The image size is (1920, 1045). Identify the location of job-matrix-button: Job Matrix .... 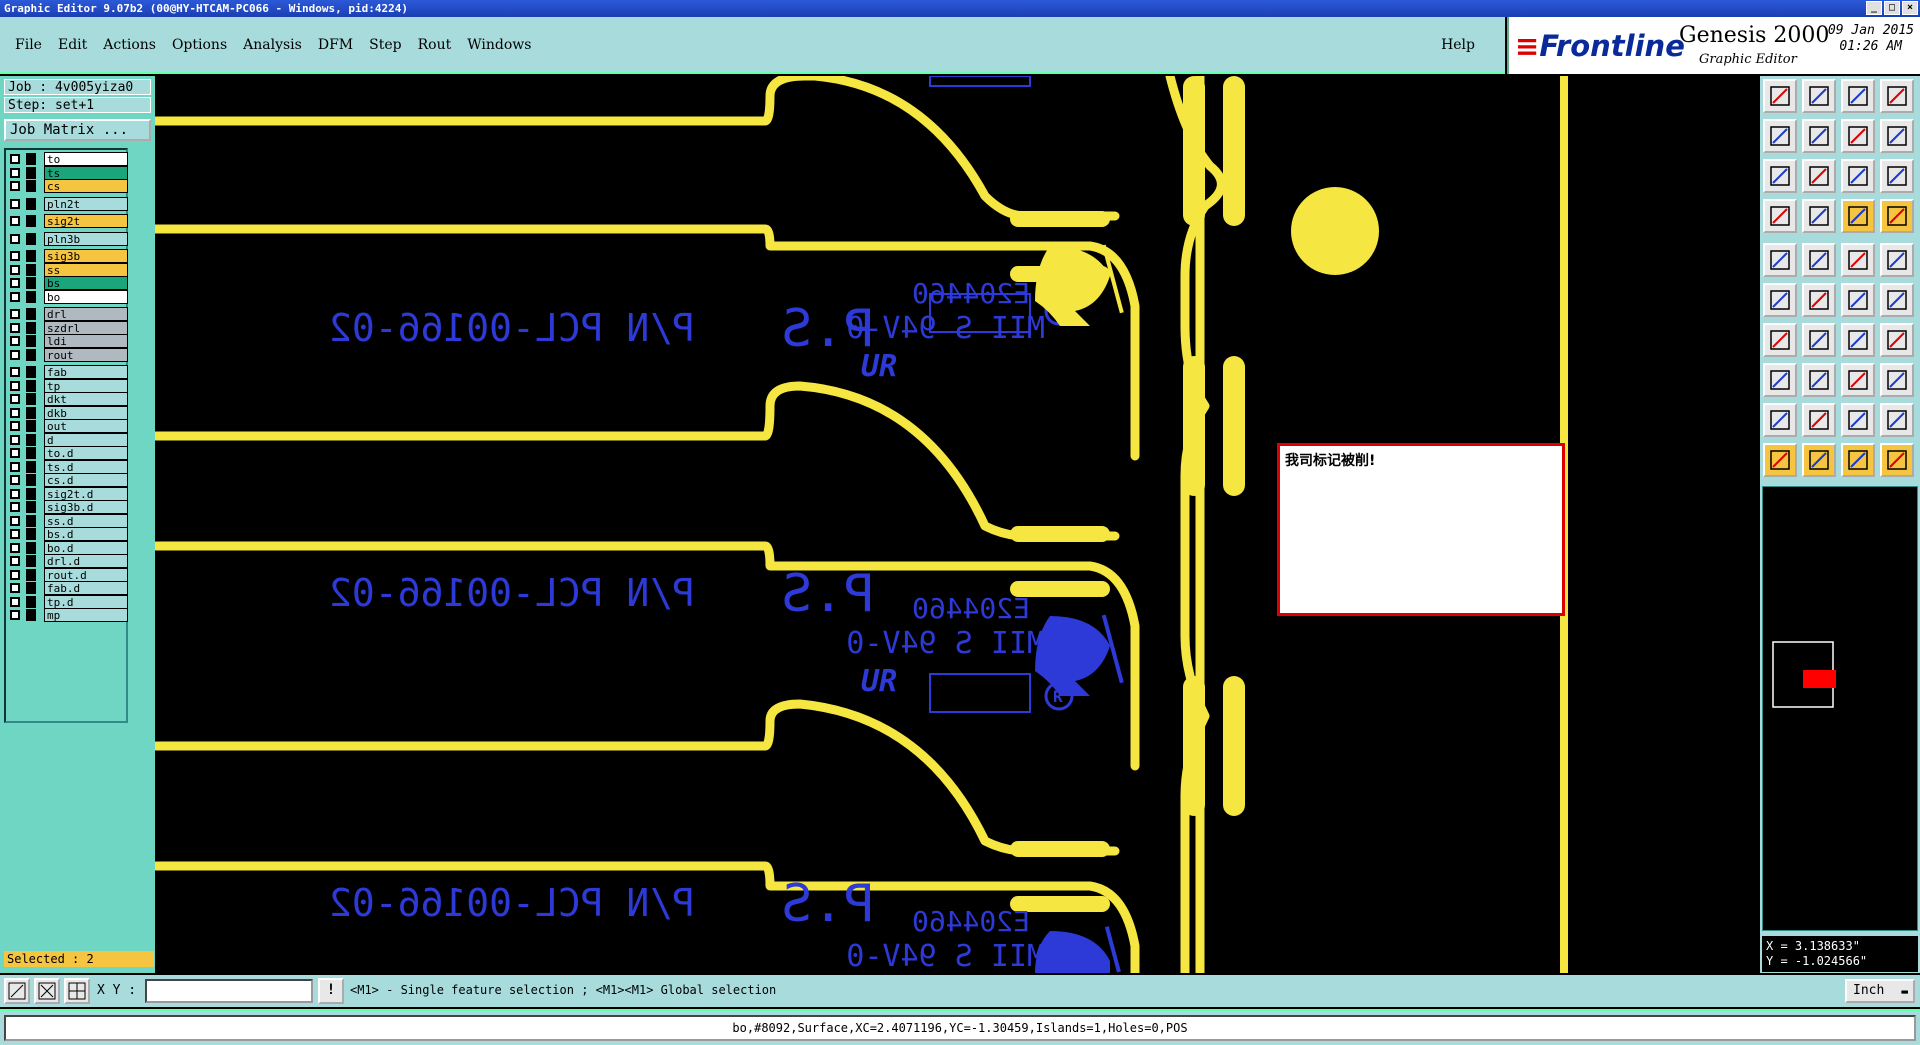
(77, 130).